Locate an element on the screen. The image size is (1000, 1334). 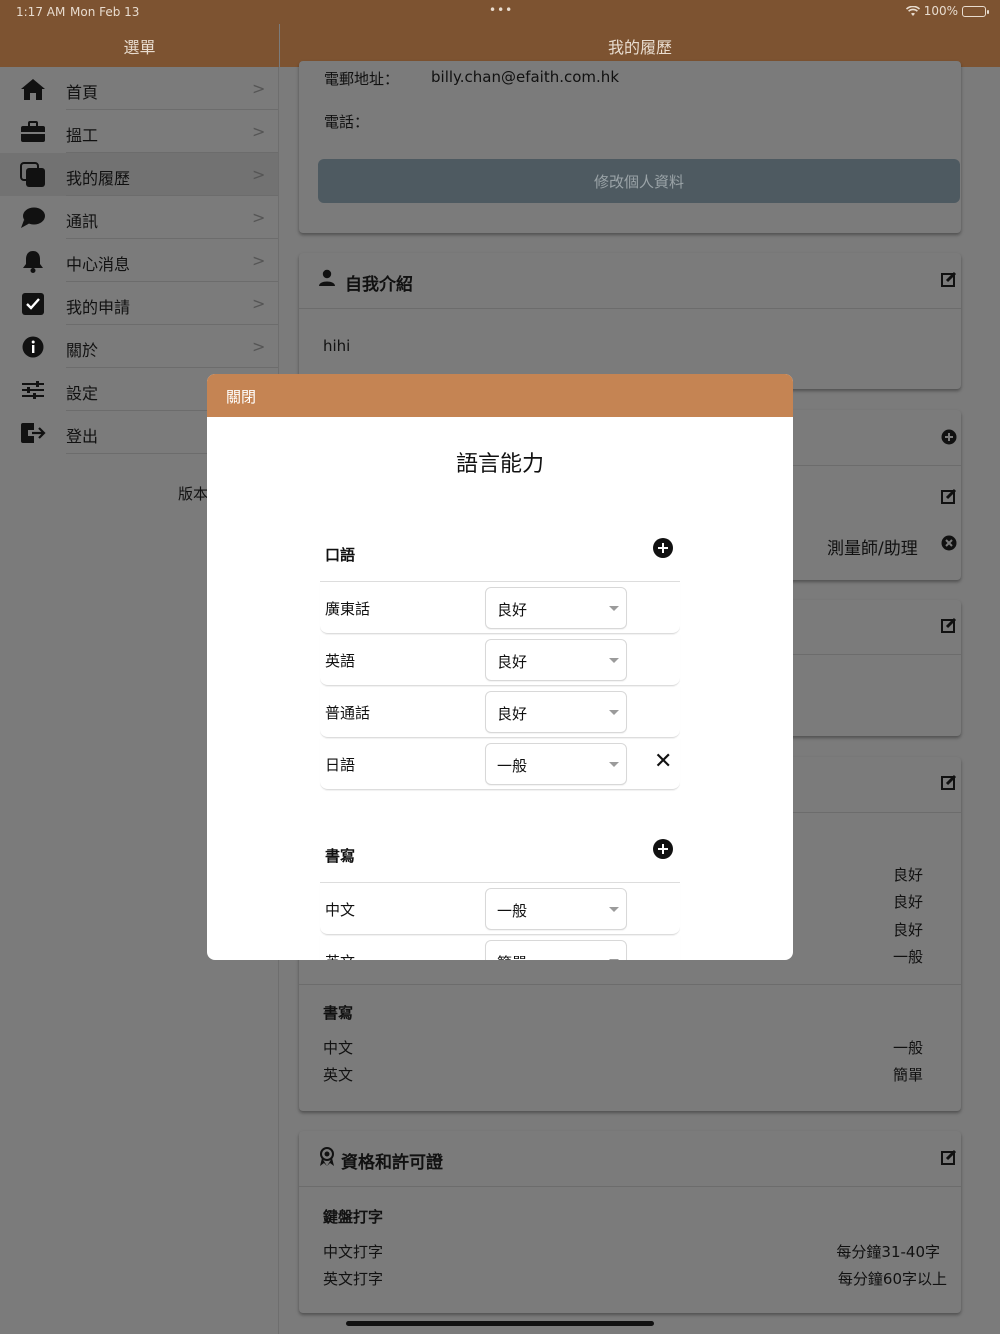
sidebar-item-label: 首頁 is located at coordinates (82, 92).